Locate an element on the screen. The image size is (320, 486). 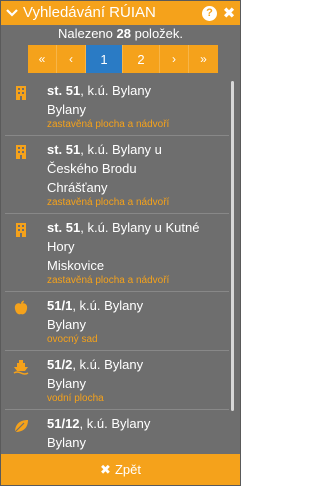
back-button: ✖ Zpět is located at coordinates (120, 469).